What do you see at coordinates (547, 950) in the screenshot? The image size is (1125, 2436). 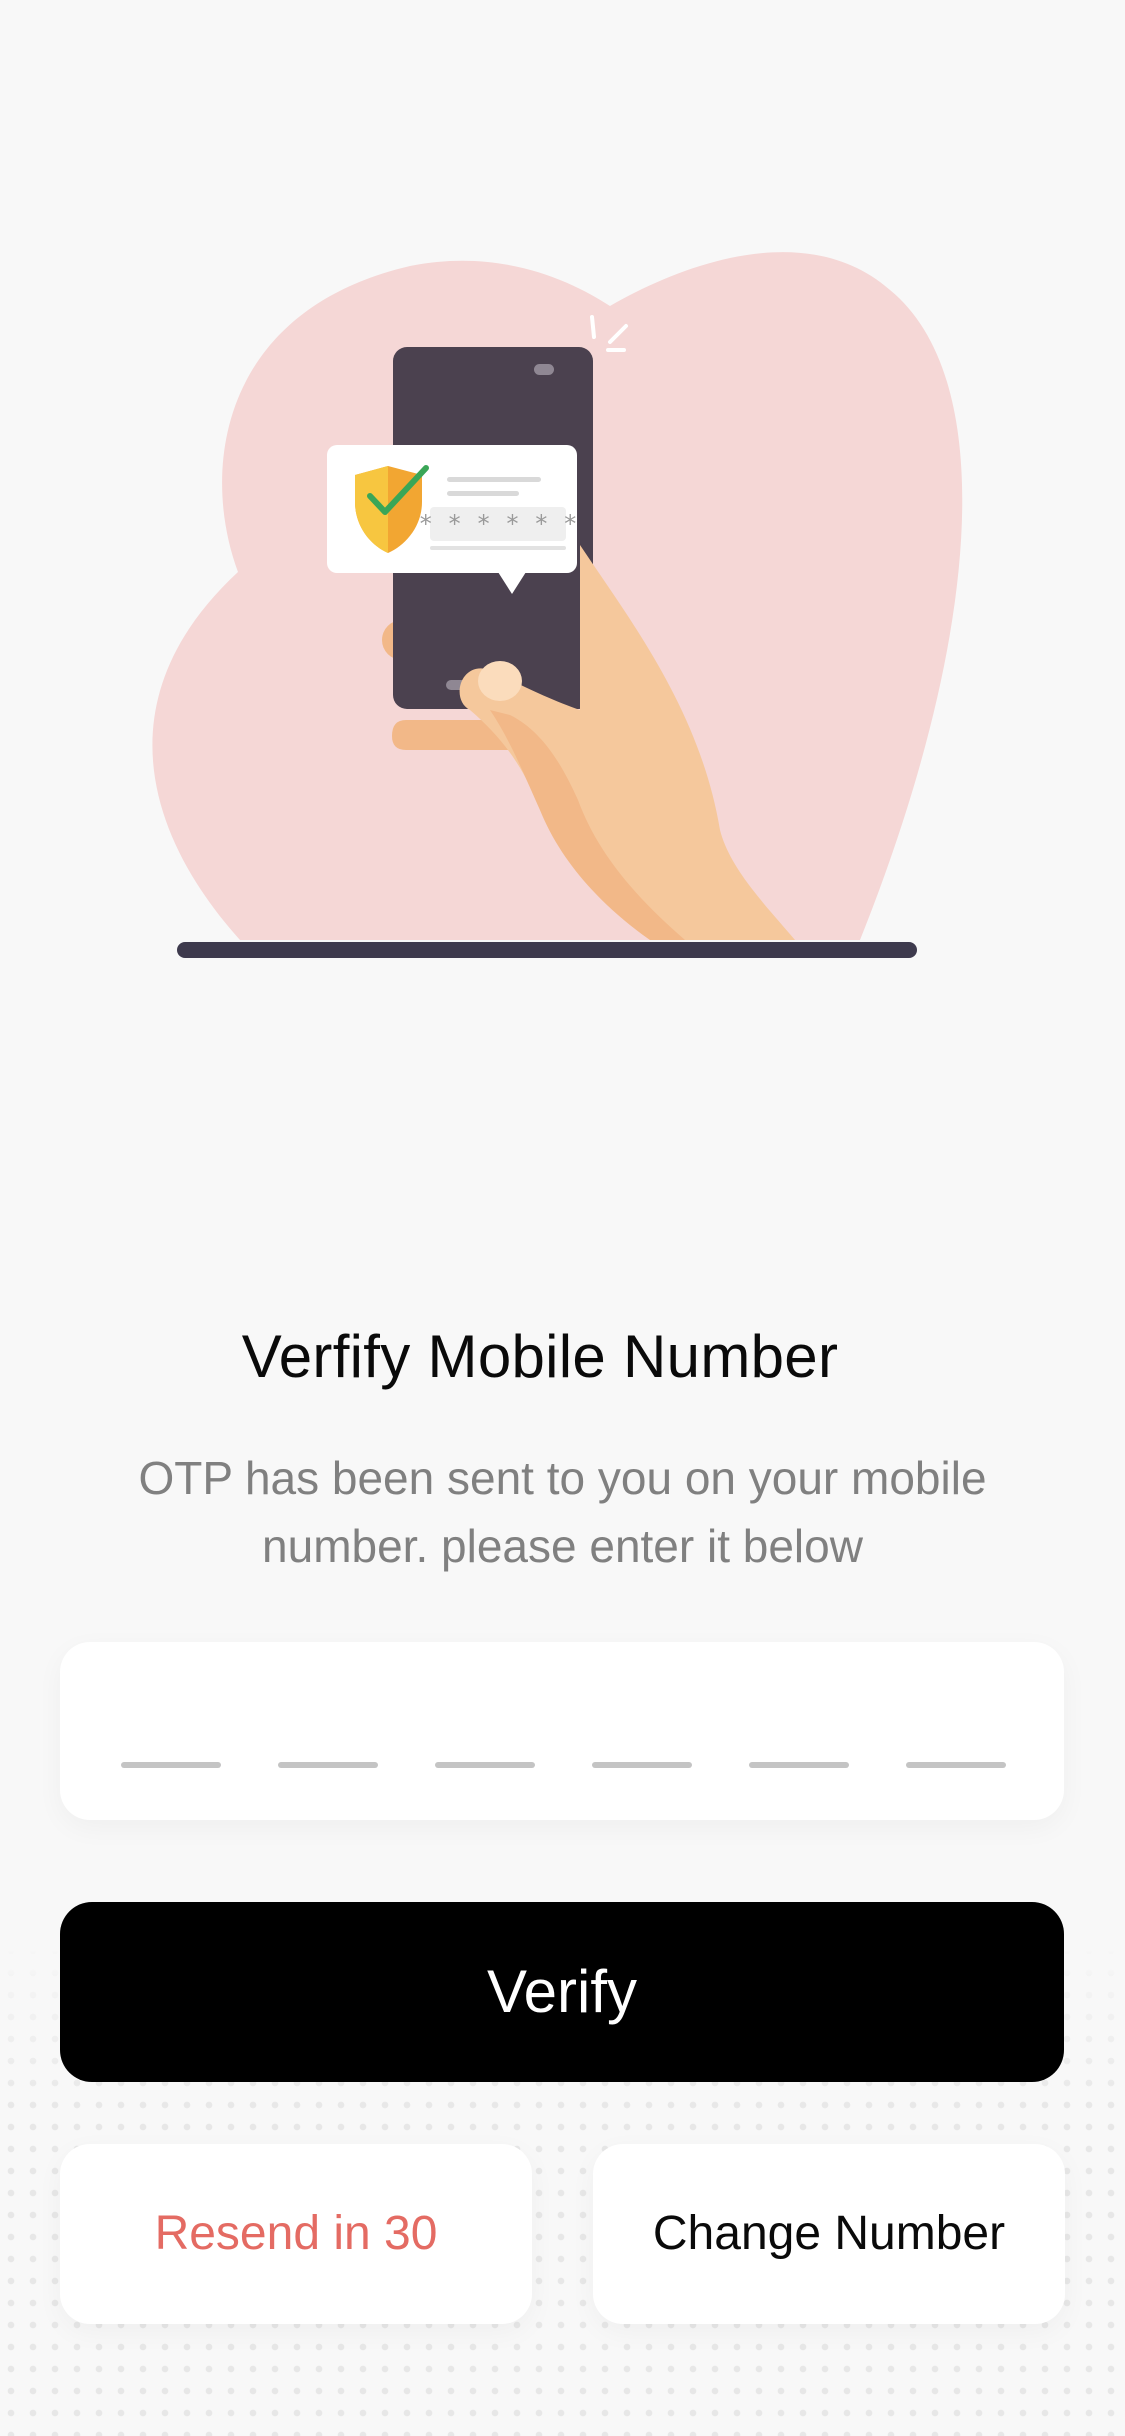 I see `ground-line` at bounding box center [547, 950].